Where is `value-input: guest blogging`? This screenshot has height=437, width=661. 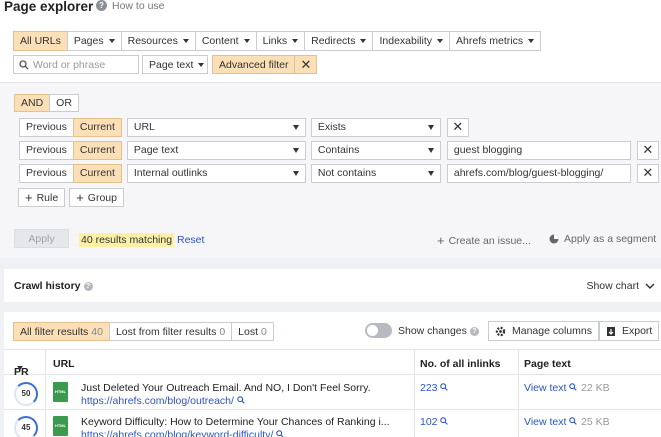 value-input: guest blogging is located at coordinates (538, 150).